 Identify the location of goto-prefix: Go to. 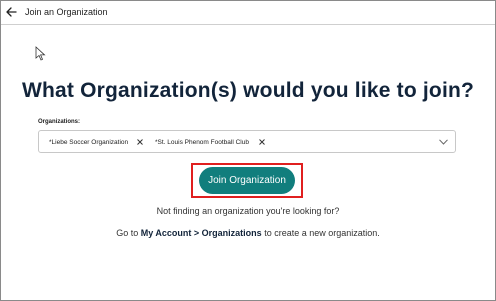
(128, 233).